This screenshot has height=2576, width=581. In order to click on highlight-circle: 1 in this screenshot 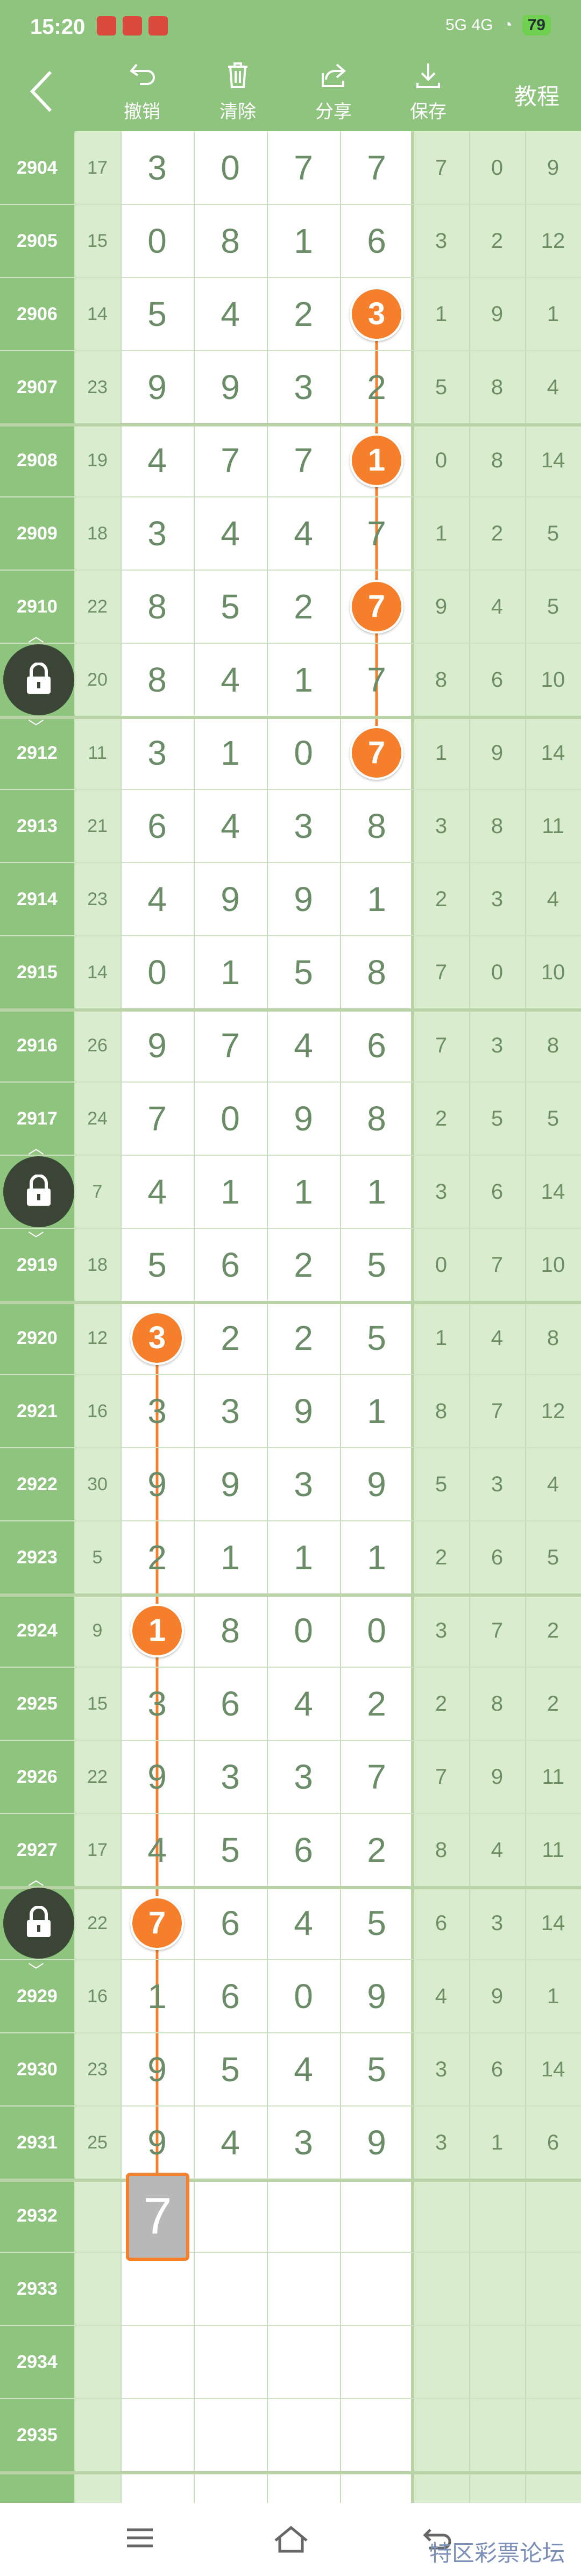, I will do `click(376, 460)`.